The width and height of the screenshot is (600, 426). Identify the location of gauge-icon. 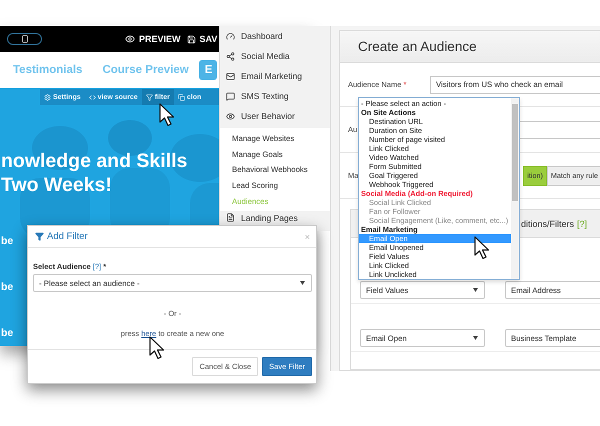
(230, 36).